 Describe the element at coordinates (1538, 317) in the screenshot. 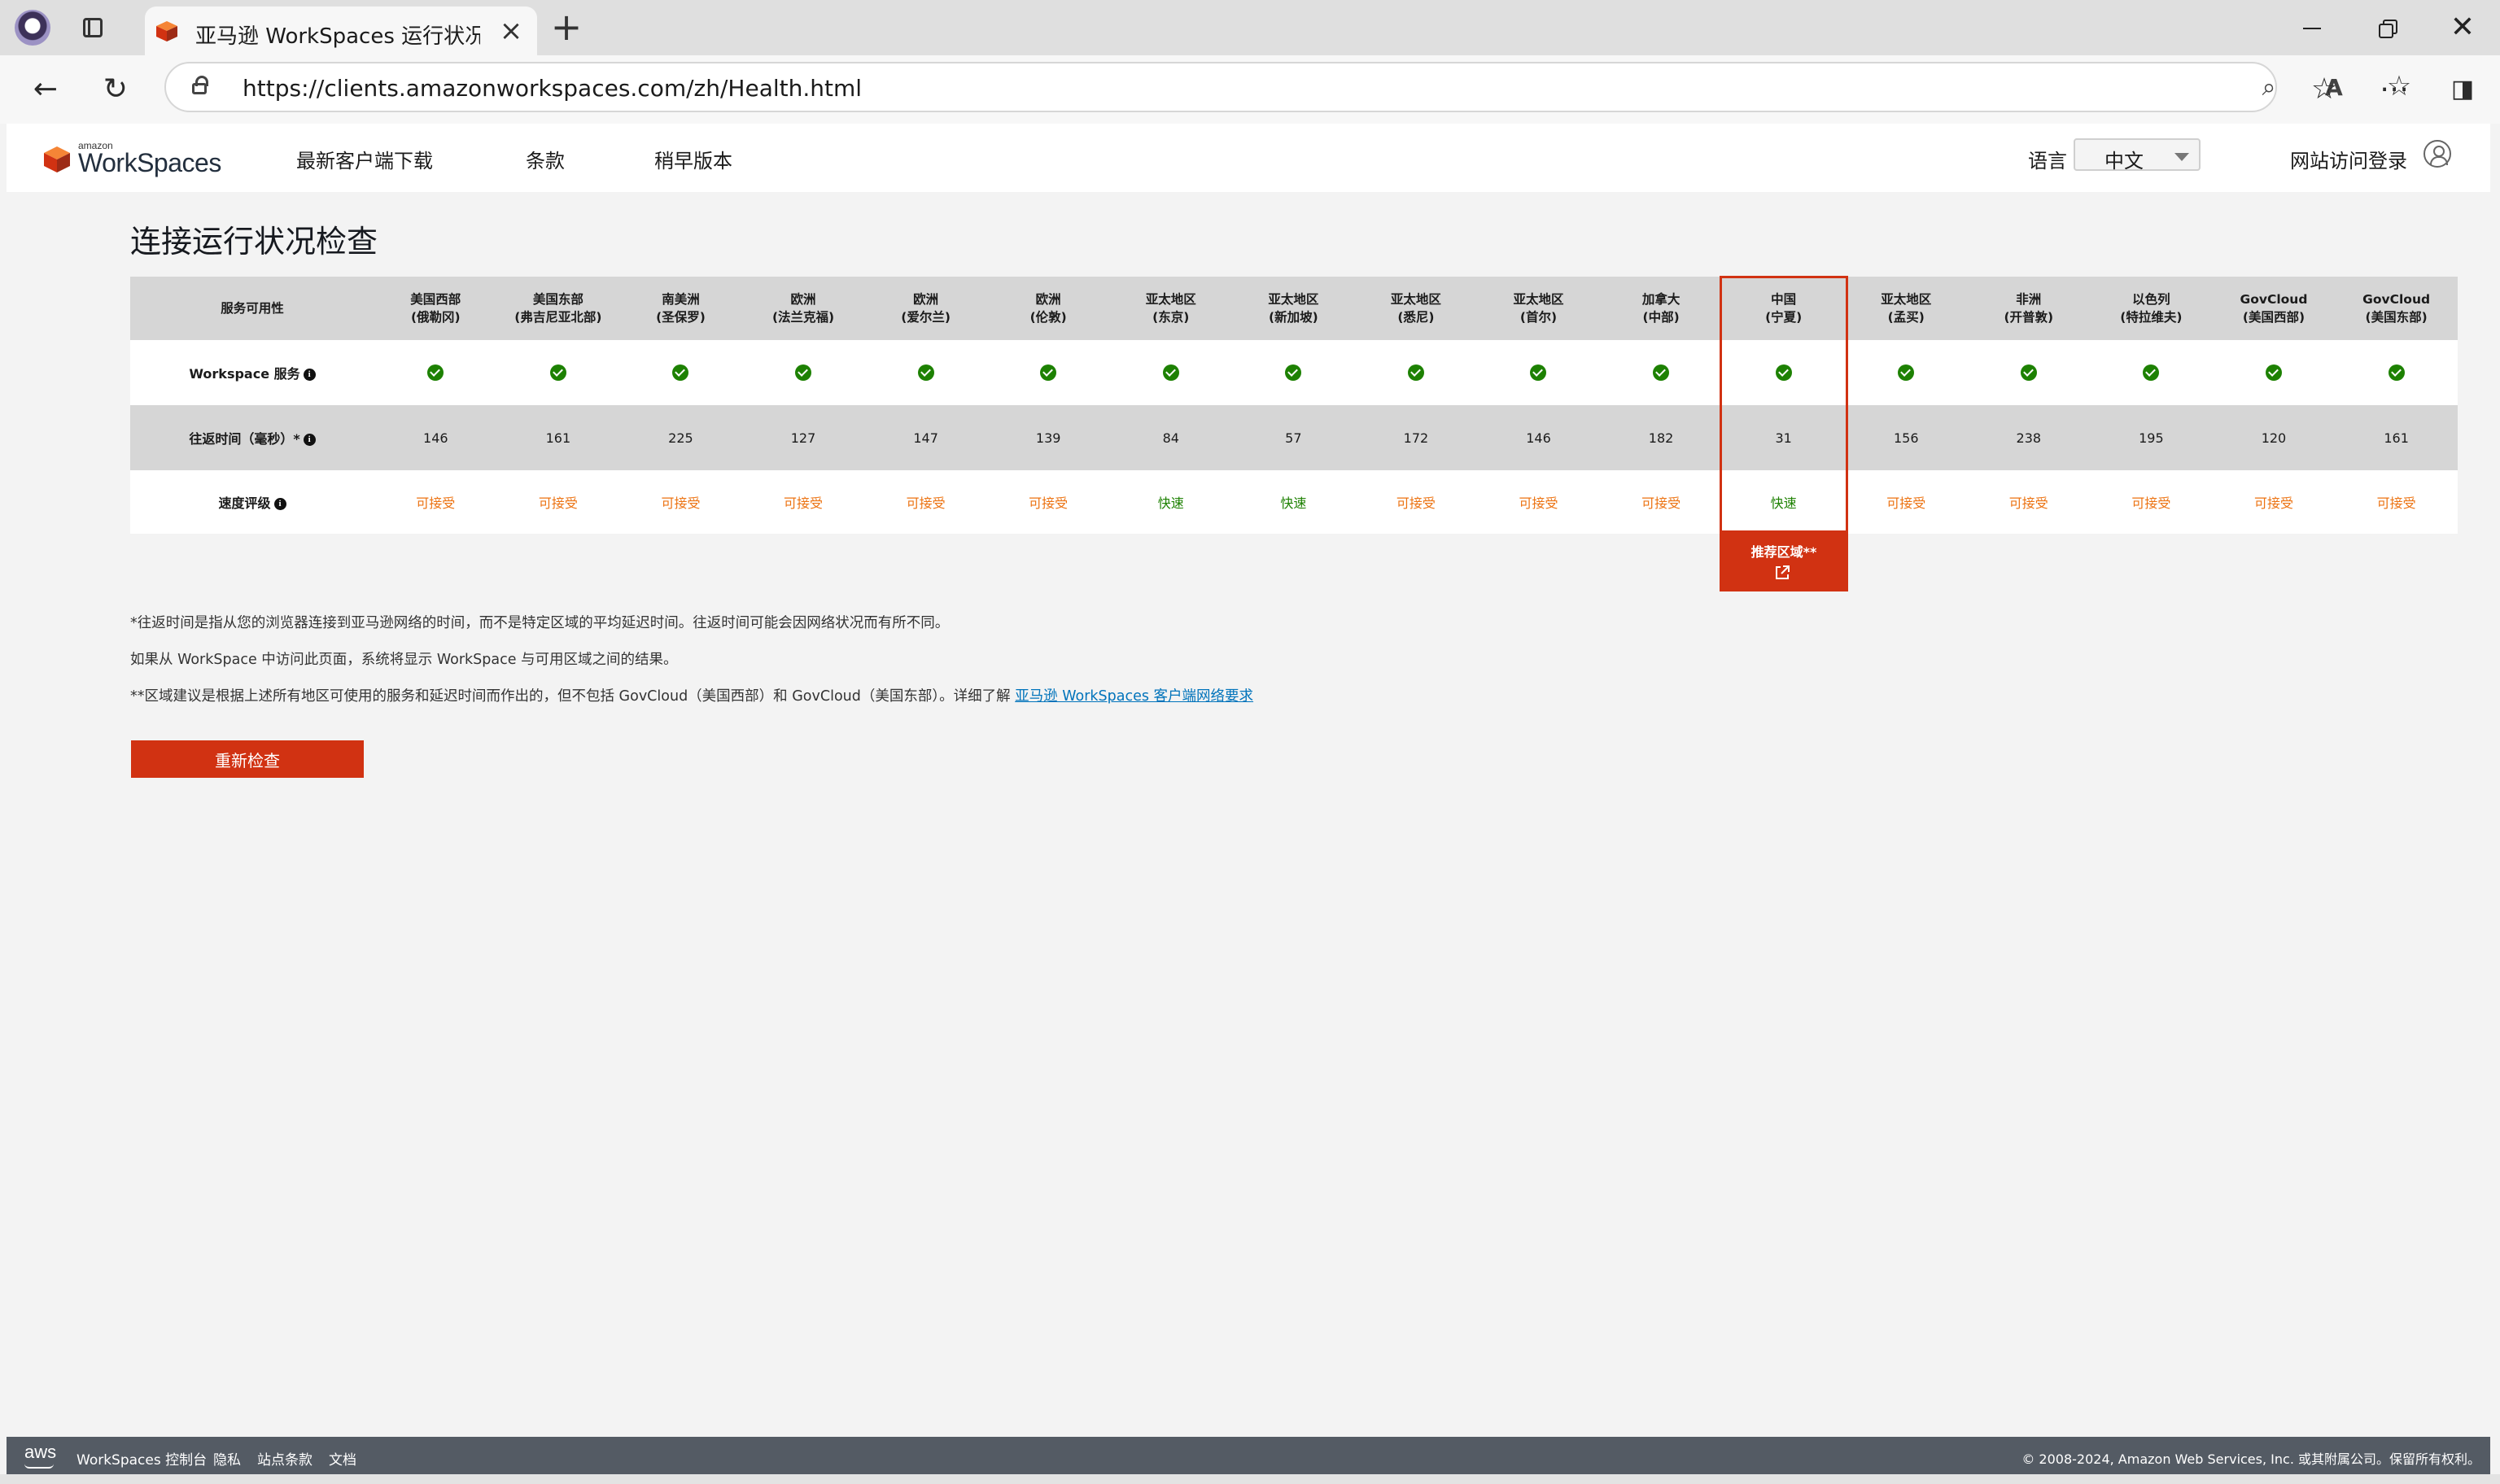

I see `region-location: (首尔)` at that location.